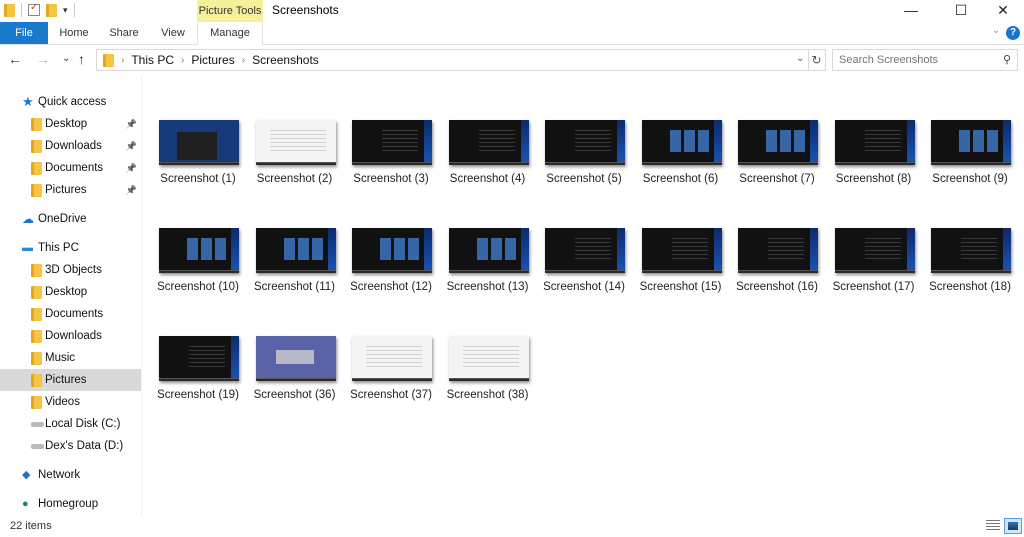  Describe the element at coordinates (15, 59) in the screenshot. I see `back-arrow-icon: ←` at that location.